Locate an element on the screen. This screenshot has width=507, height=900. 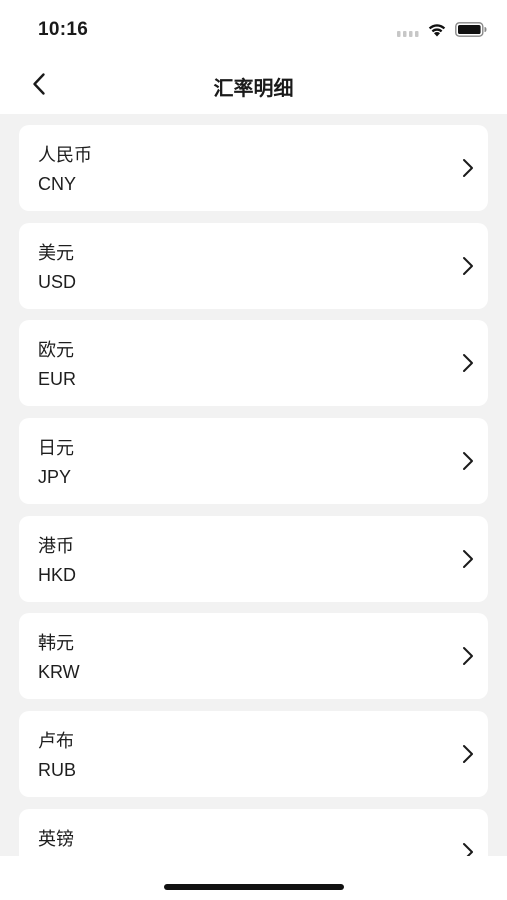
currency-row-usd: 美元 USD is located at coordinates (253, 265).